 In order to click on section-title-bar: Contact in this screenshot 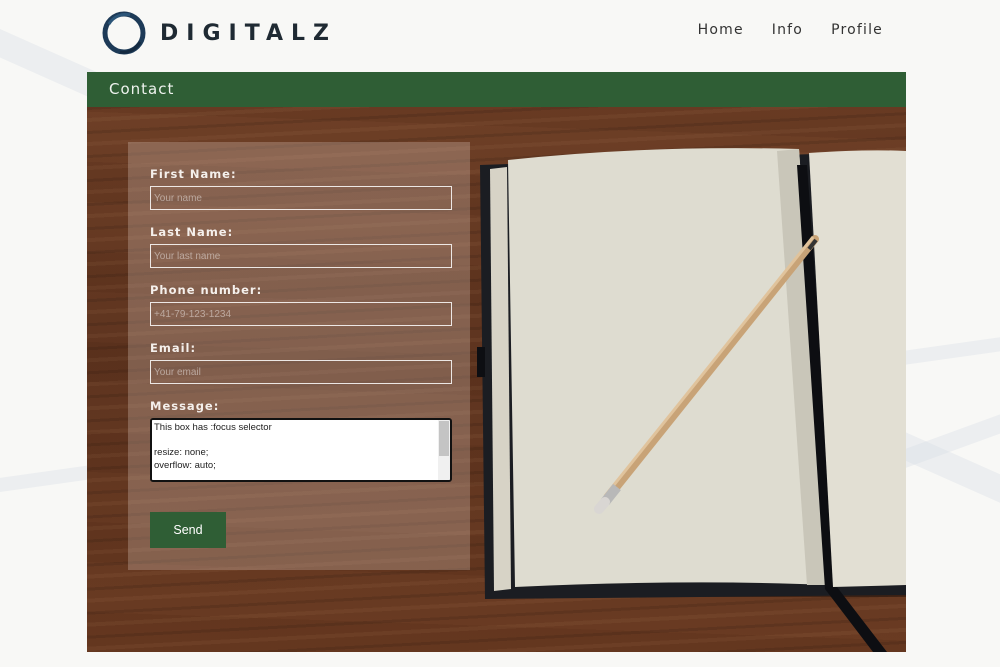, I will do `click(496, 89)`.